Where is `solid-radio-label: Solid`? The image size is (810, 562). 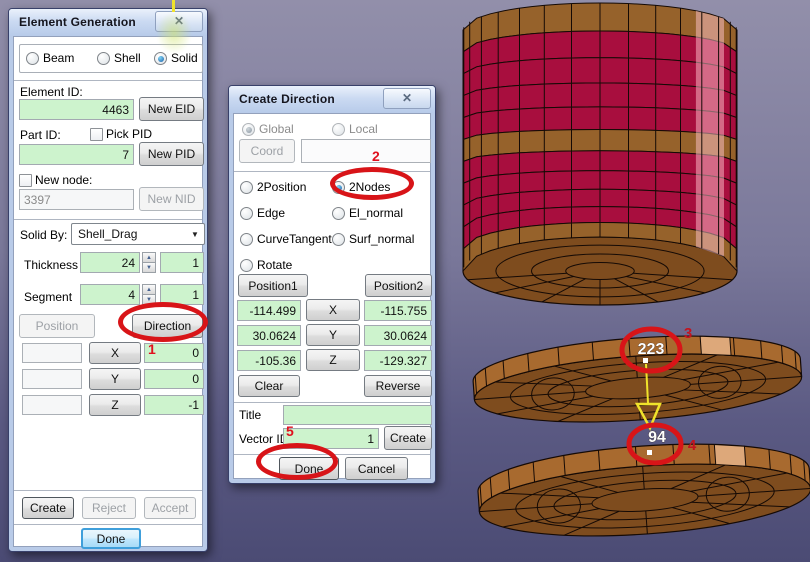 solid-radio-label: Solid is located at coordinates (184, 58).